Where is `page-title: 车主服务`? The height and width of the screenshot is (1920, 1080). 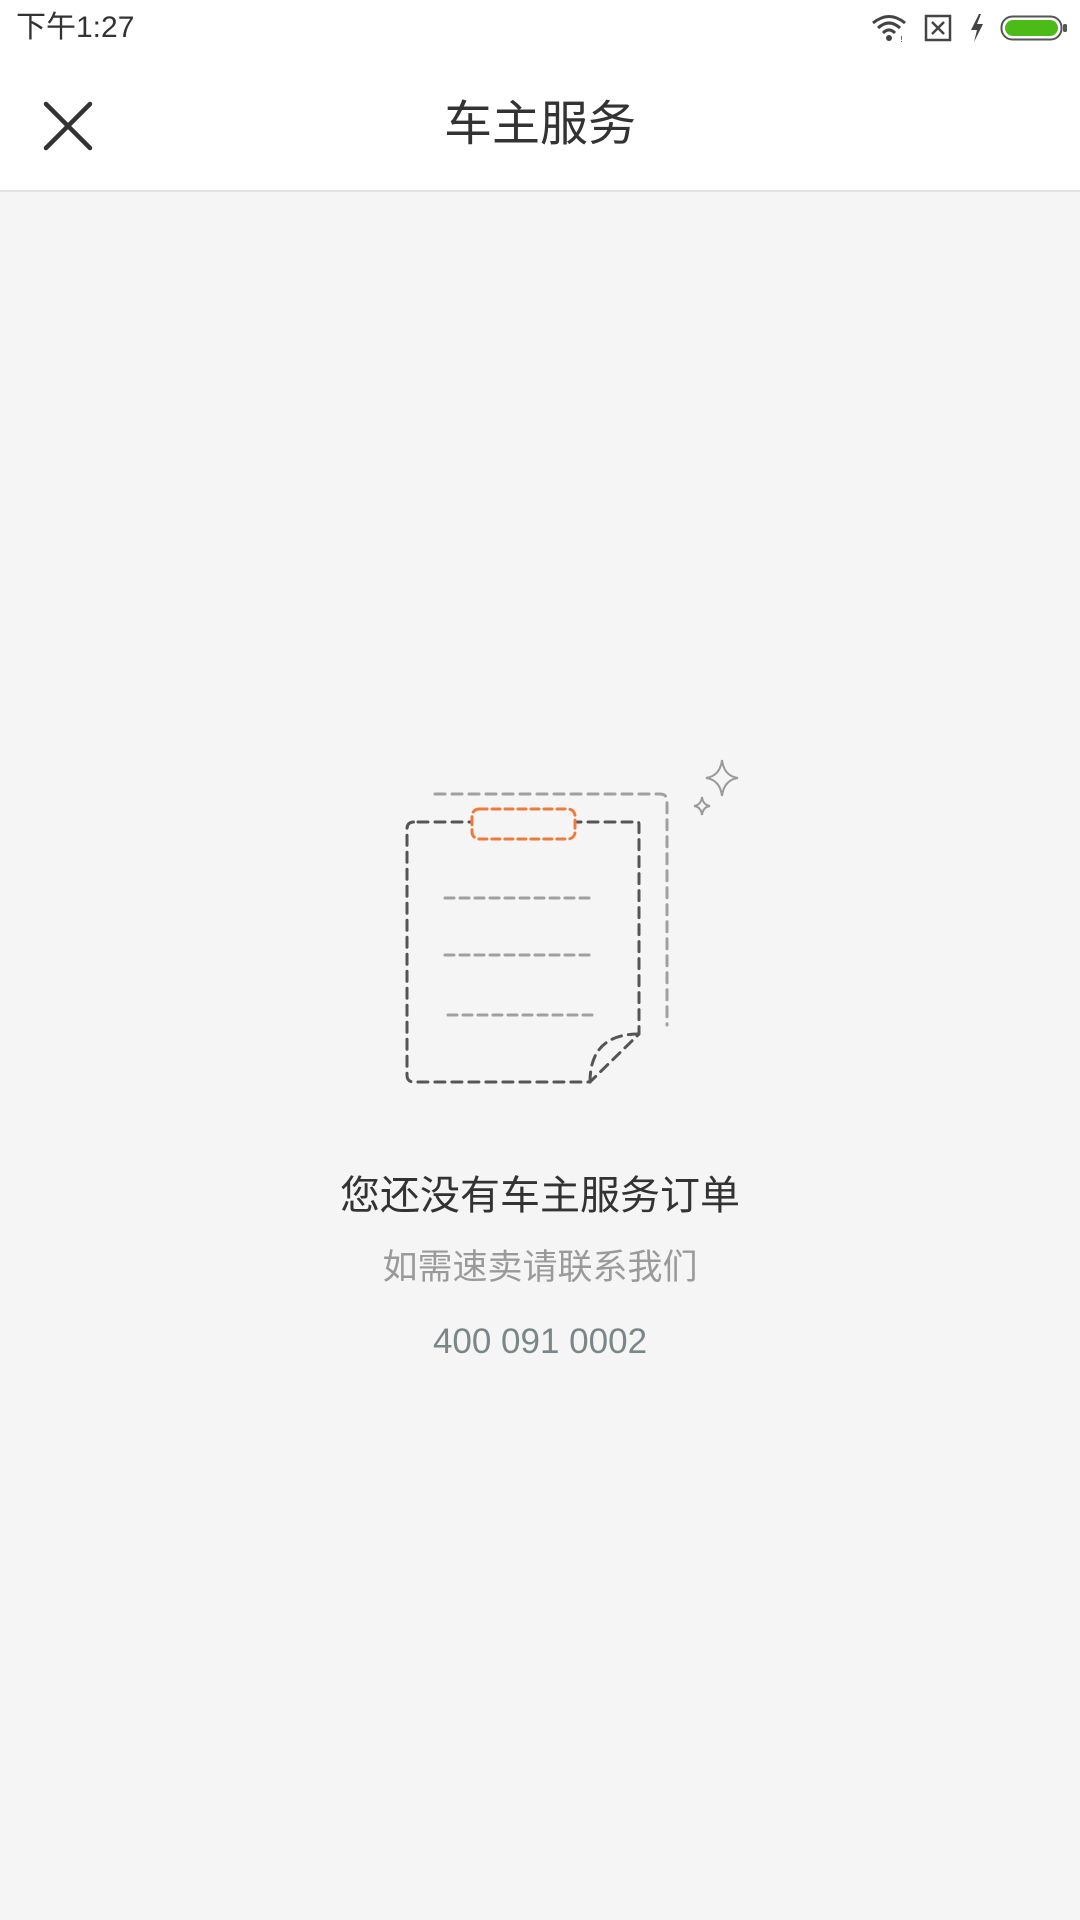
page-title: 车主服务 is located at coordinates (539, 124).